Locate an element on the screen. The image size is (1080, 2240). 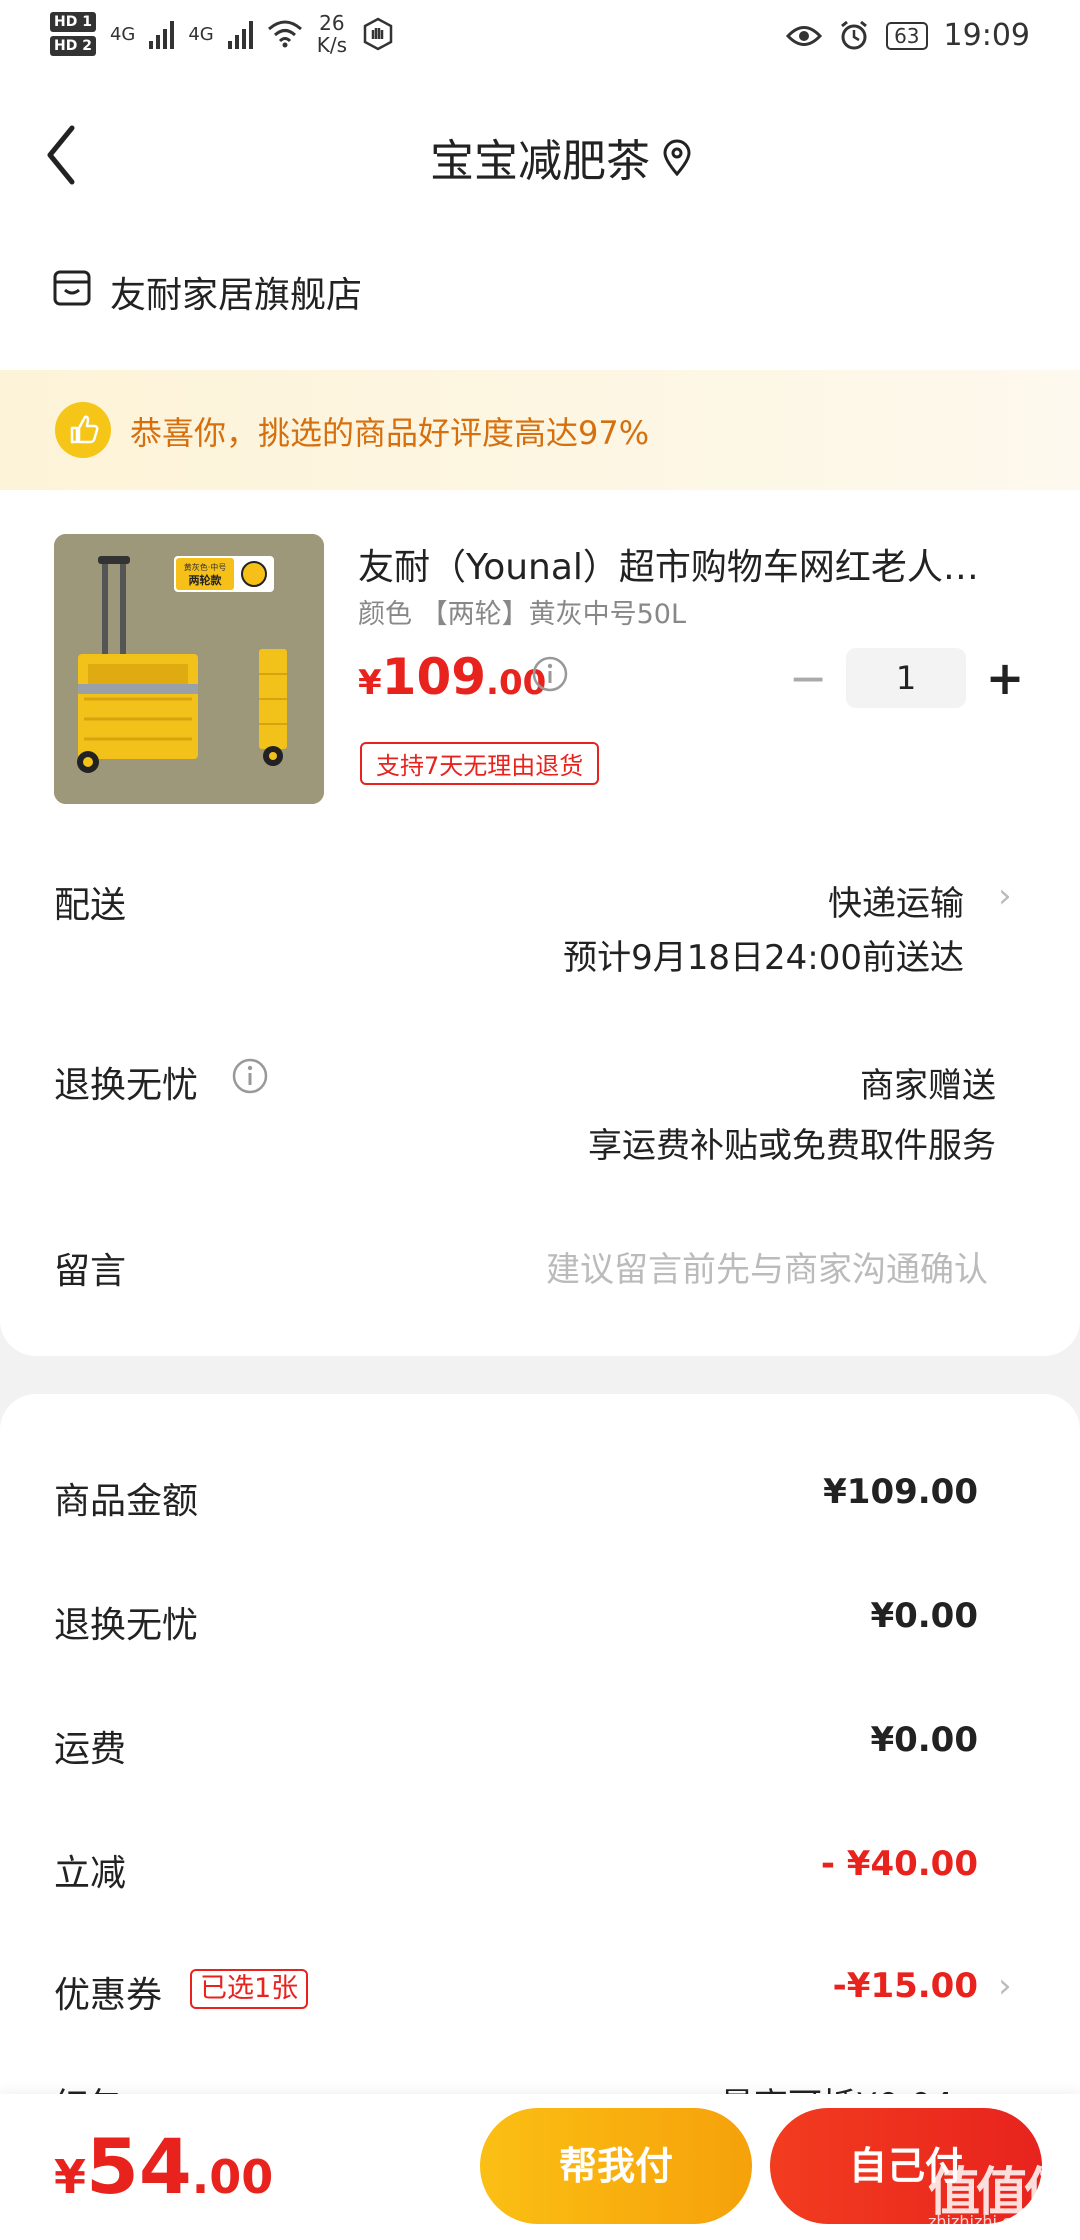
speed-unit: K/s is located at coordinates (332, 45).